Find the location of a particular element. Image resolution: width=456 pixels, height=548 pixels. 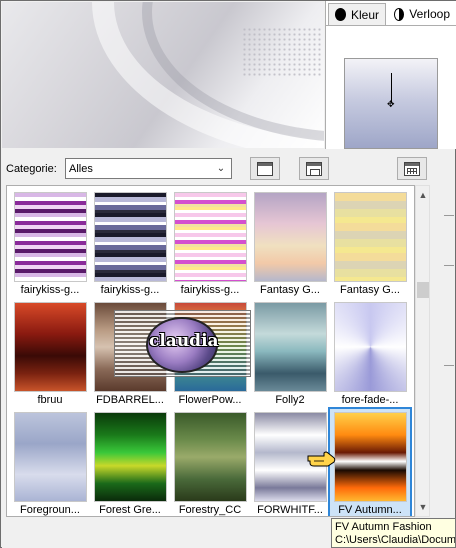

scrollbar-thumb is located at coordinates (423, 290).